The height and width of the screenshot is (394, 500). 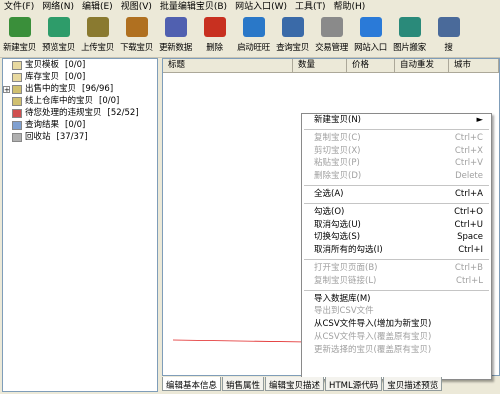 I want to click on tree-item-label: 宝贝模板, so click(x=42, y=65).